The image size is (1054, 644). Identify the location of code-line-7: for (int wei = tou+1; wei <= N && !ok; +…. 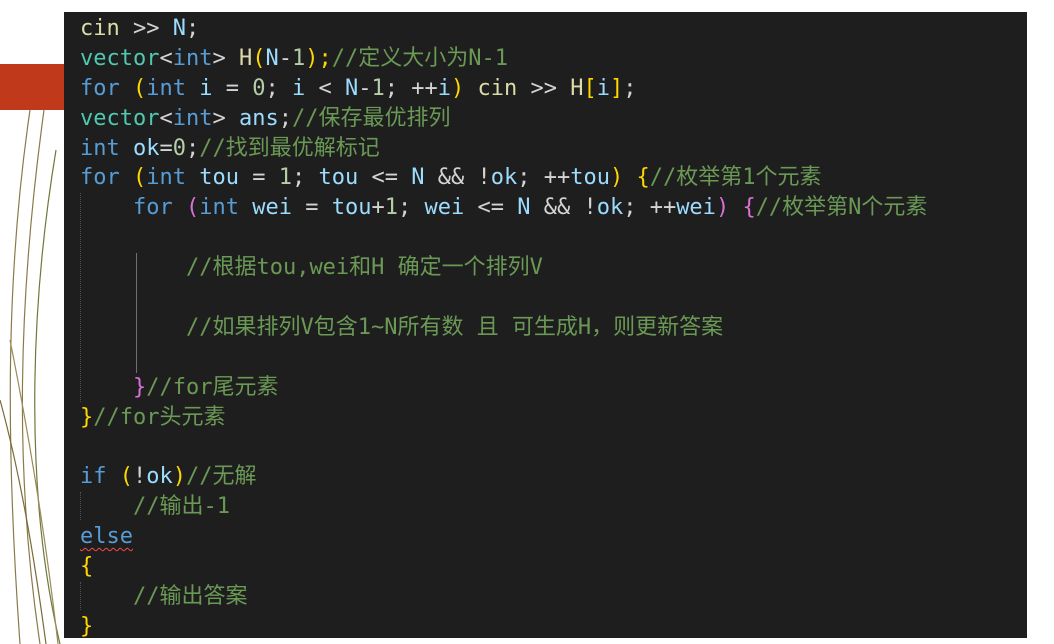
(503, 208).